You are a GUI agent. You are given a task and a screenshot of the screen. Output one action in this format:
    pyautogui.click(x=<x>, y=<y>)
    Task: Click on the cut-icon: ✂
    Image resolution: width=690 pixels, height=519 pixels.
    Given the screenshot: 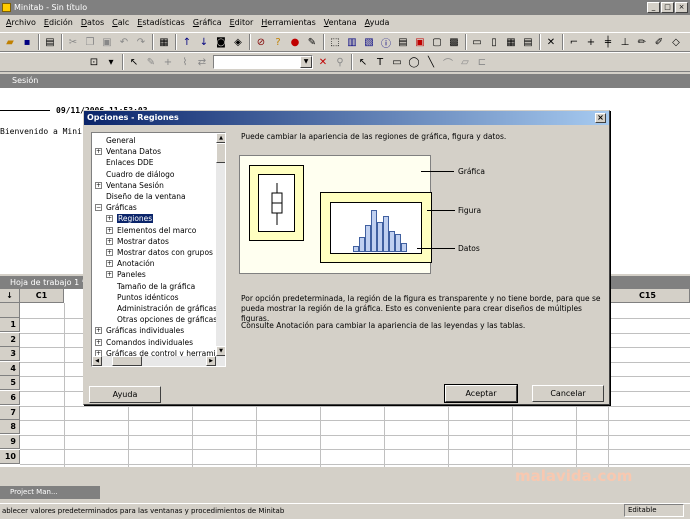 What is the action you would take?
    pyautogui.click(x=73, y=42)
    